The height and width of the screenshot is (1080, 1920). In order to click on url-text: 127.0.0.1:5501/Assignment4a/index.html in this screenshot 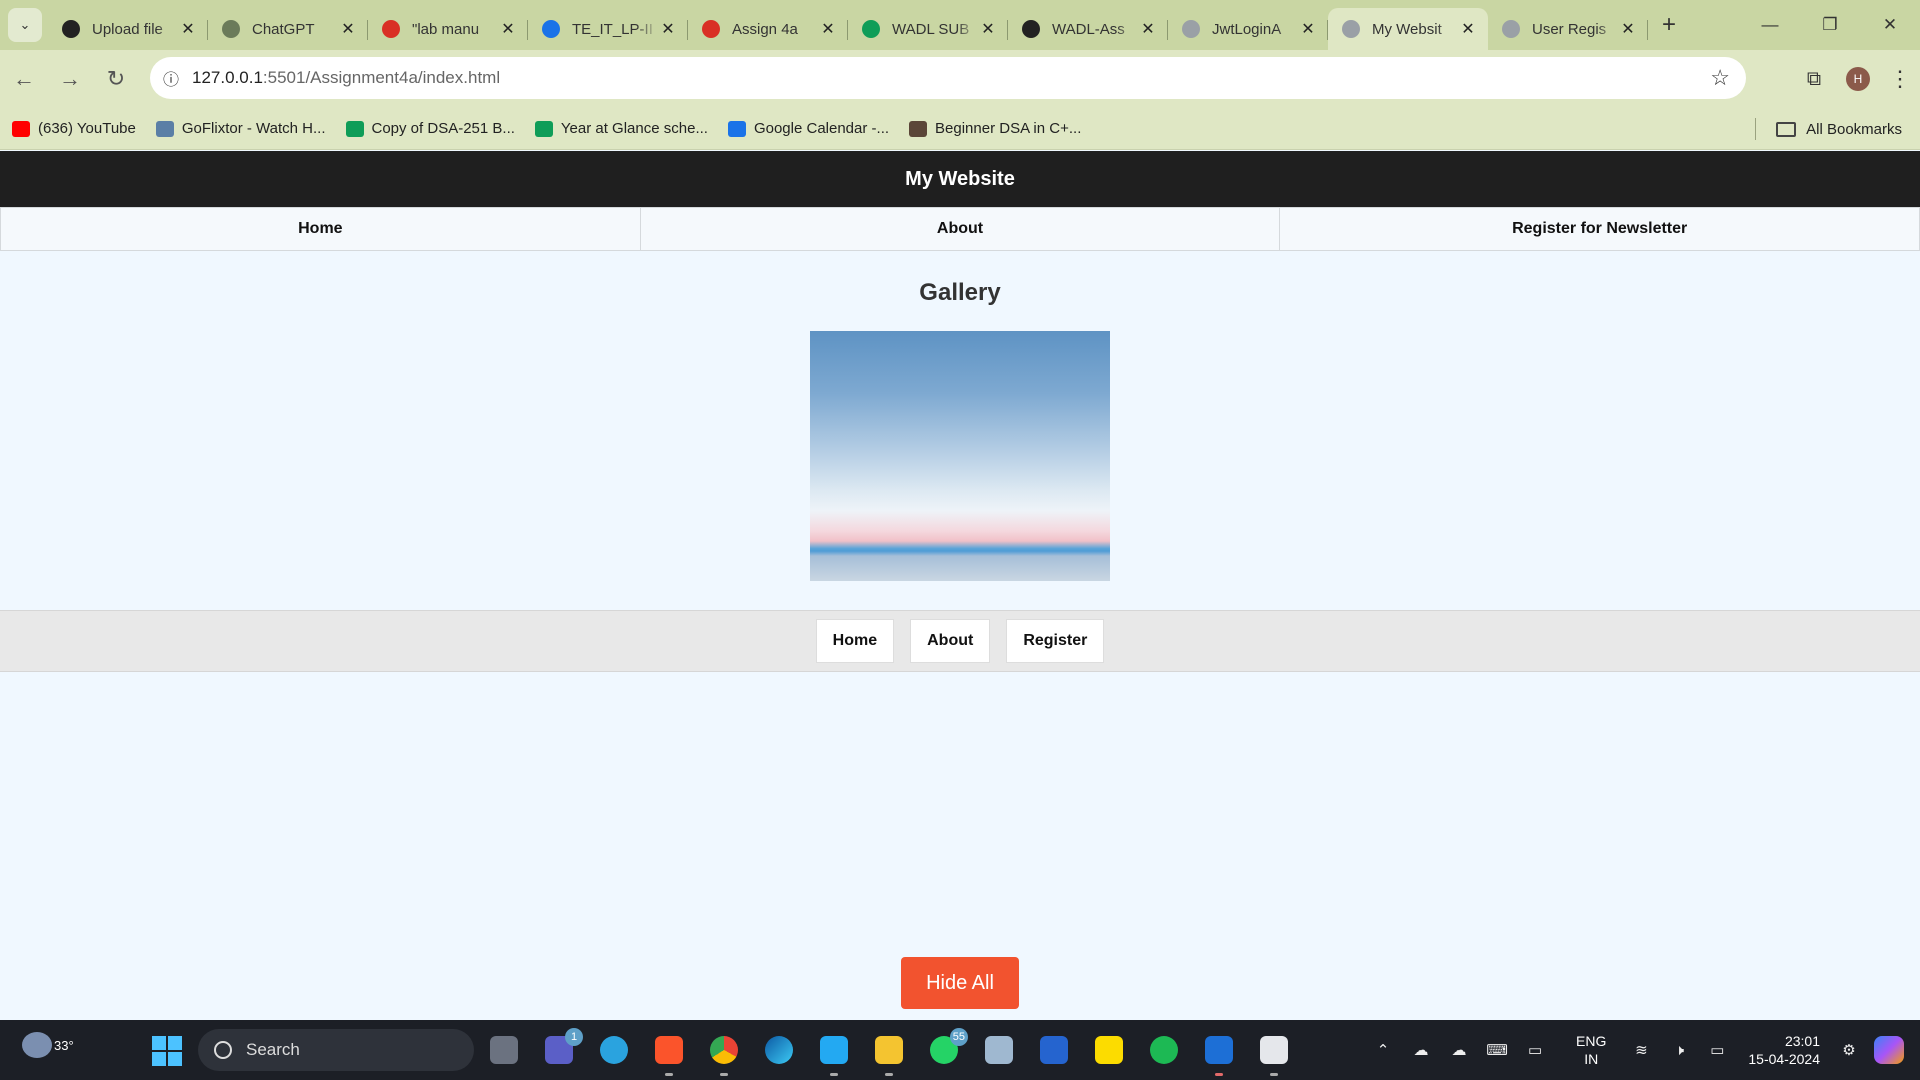, I will do `click(346, 78)`.